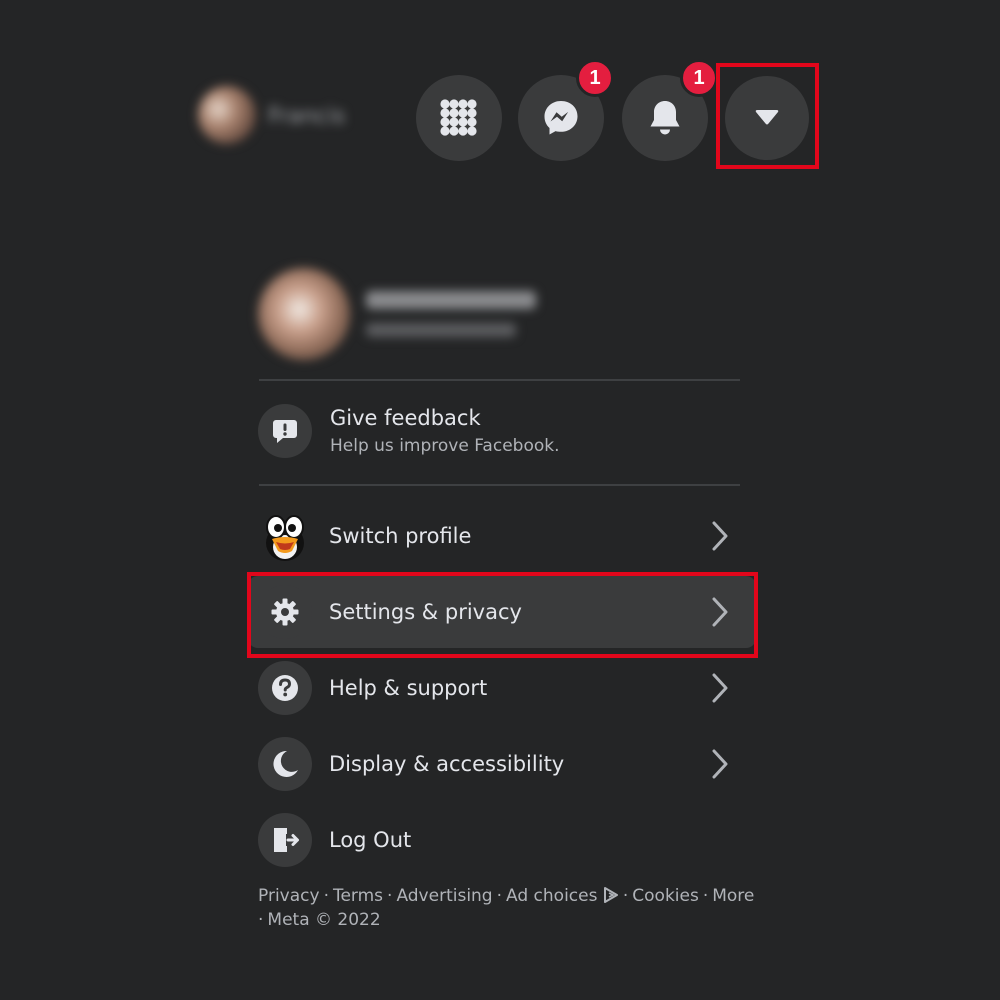  Describe the element at coordinates (767, 116) in the screenshot. I see `highlight-box-account` at that location.